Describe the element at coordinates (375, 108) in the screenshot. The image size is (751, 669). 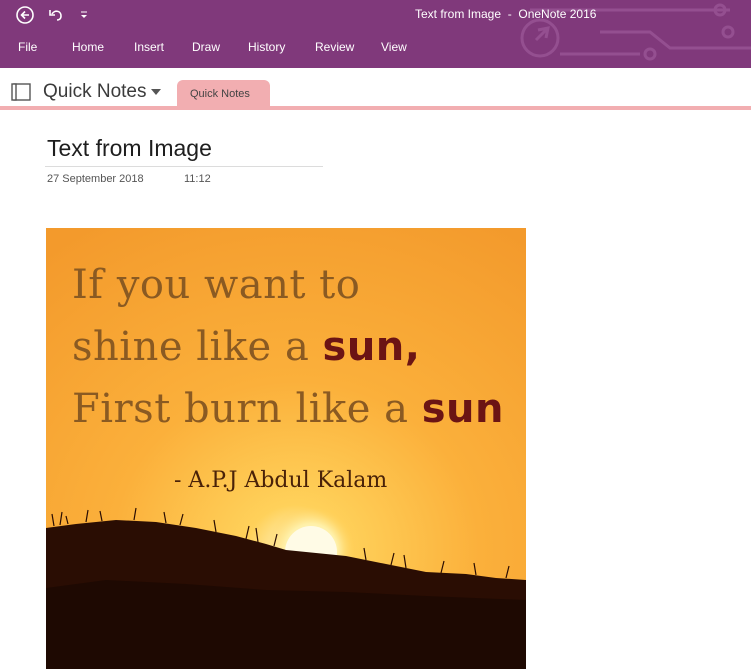
I see `section-tab-underline` at that location.